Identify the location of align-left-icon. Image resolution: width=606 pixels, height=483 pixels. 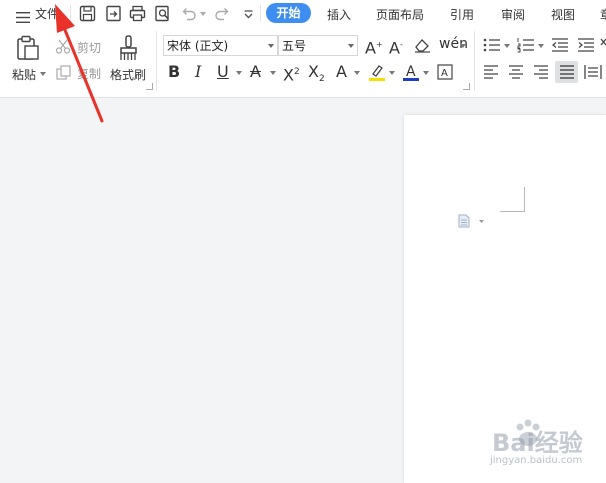
(491, 72).